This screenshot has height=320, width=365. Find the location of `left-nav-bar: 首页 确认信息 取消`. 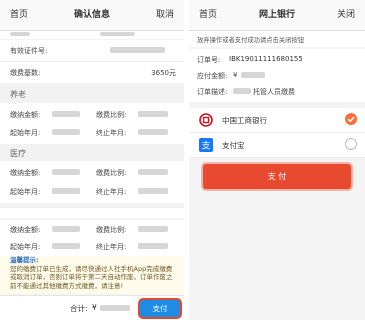

left-nav-bar: 首页 确认信息 取消 is located at coordinates (92, 15).